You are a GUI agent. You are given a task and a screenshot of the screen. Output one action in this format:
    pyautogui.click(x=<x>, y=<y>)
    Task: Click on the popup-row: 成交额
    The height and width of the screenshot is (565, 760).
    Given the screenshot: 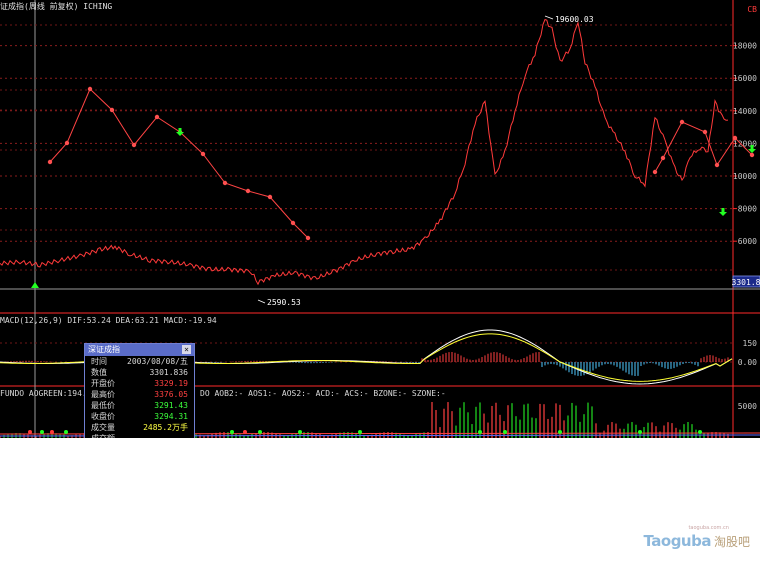 What is the action you would take?
    pyautogui.click(x=139, y=435)
    